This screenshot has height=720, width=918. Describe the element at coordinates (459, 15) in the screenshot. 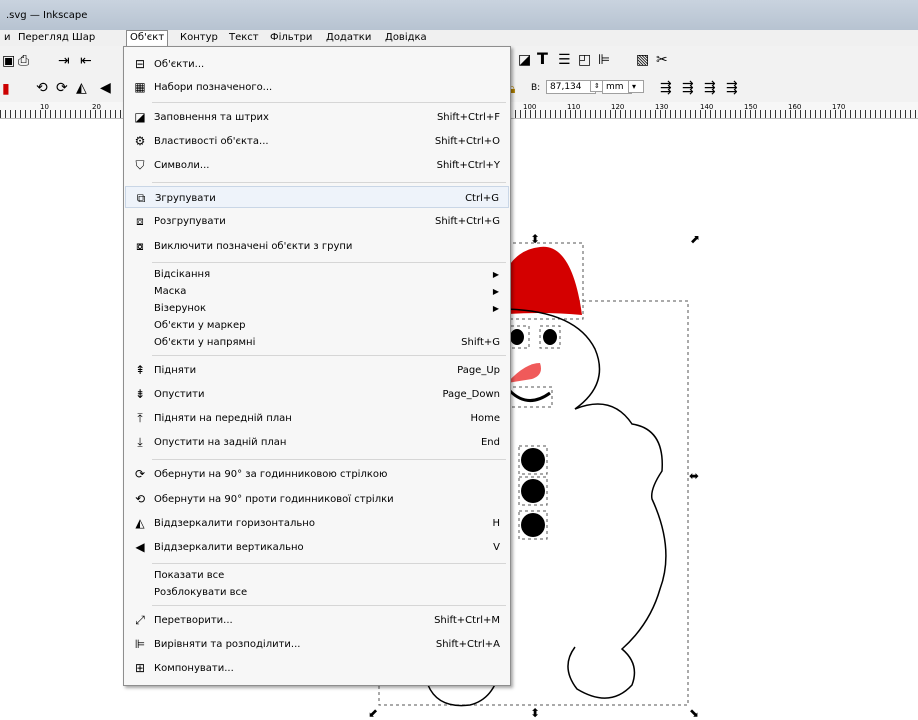

I see `title-bar: .svg — Inkscape` at that location.